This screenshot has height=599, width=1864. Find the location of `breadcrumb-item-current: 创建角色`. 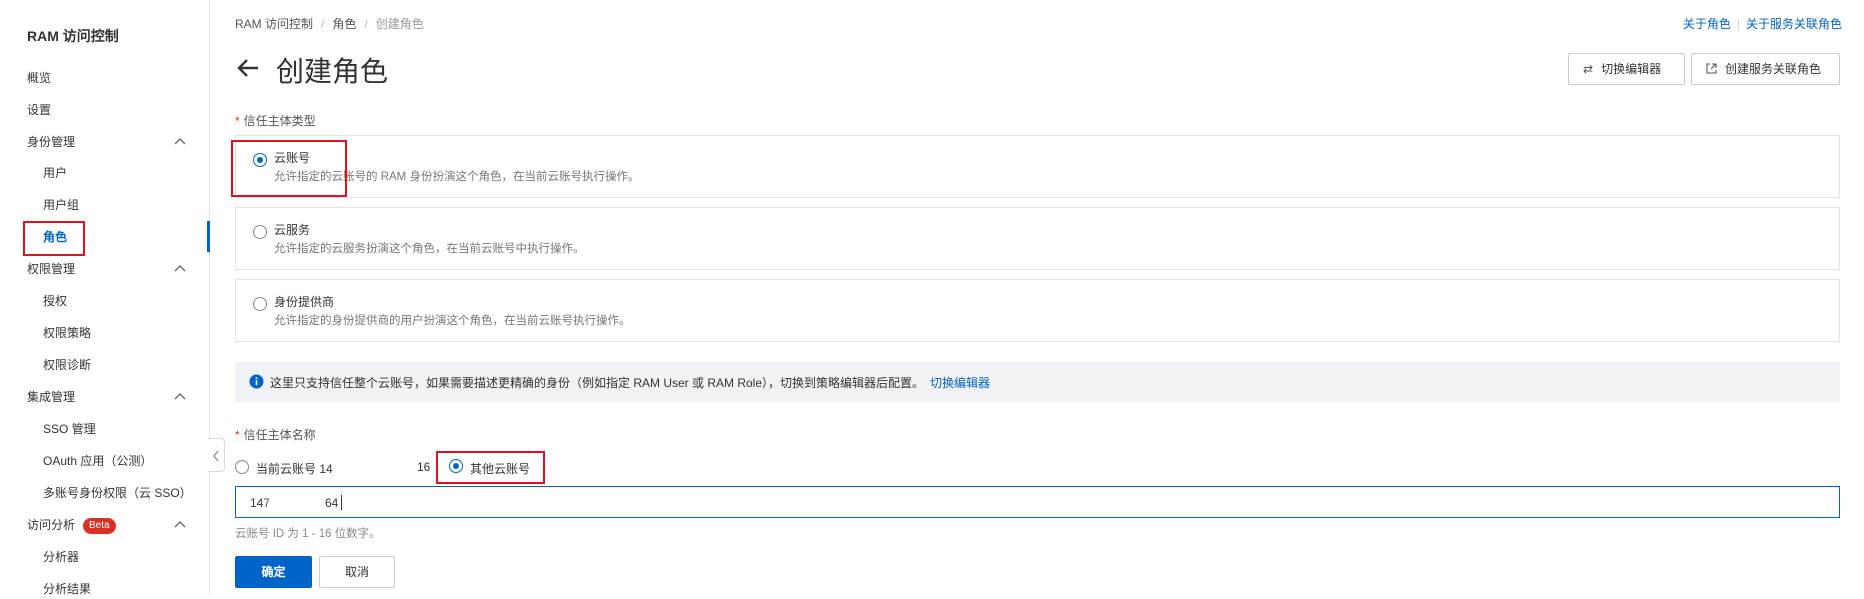

breadcrumb-item-current: 创建角色 is located at coordinates (399, 24).